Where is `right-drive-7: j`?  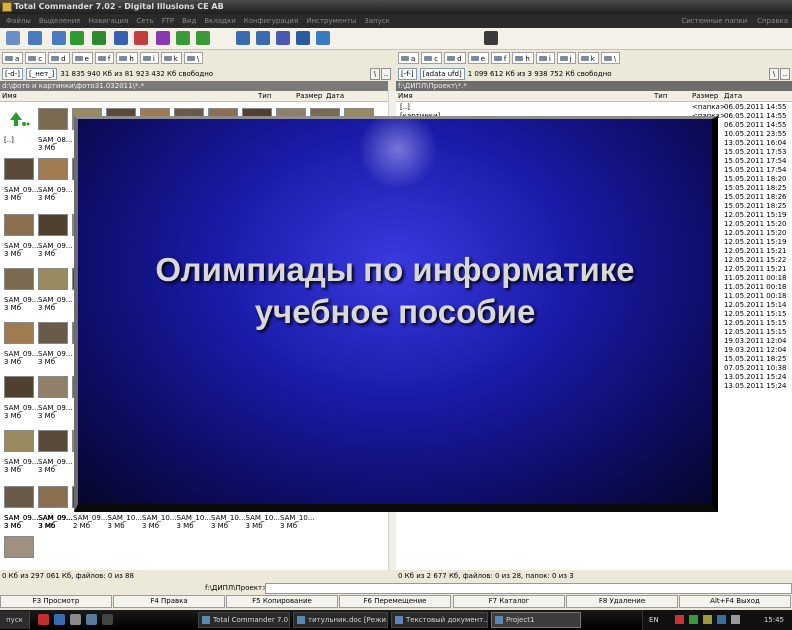 right-drive-7: j is located at coordinates (566, 58).